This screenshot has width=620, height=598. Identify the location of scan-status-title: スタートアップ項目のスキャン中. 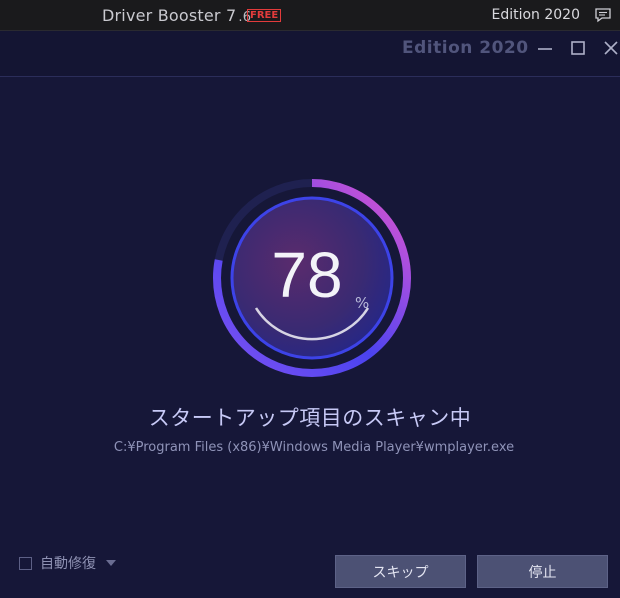
(310, 418).